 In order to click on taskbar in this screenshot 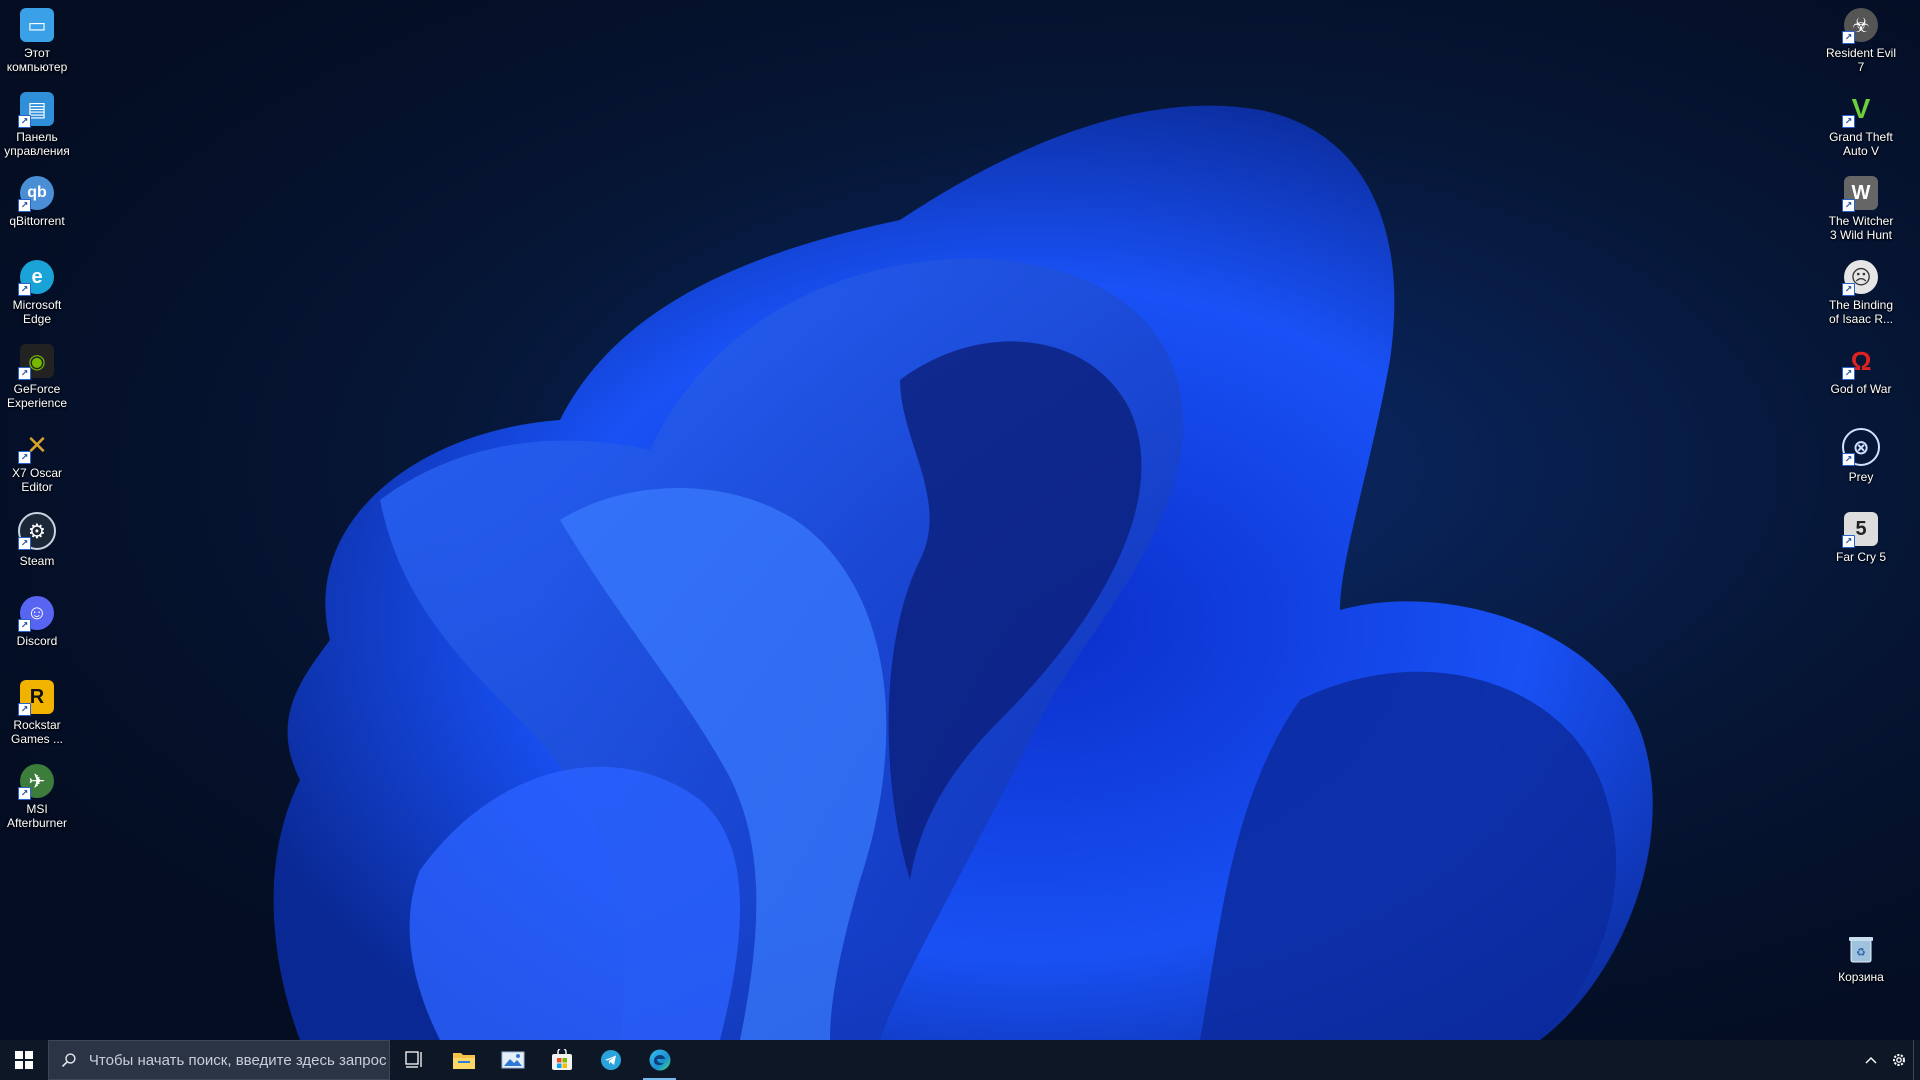, I will do `click(960, 1060)`.